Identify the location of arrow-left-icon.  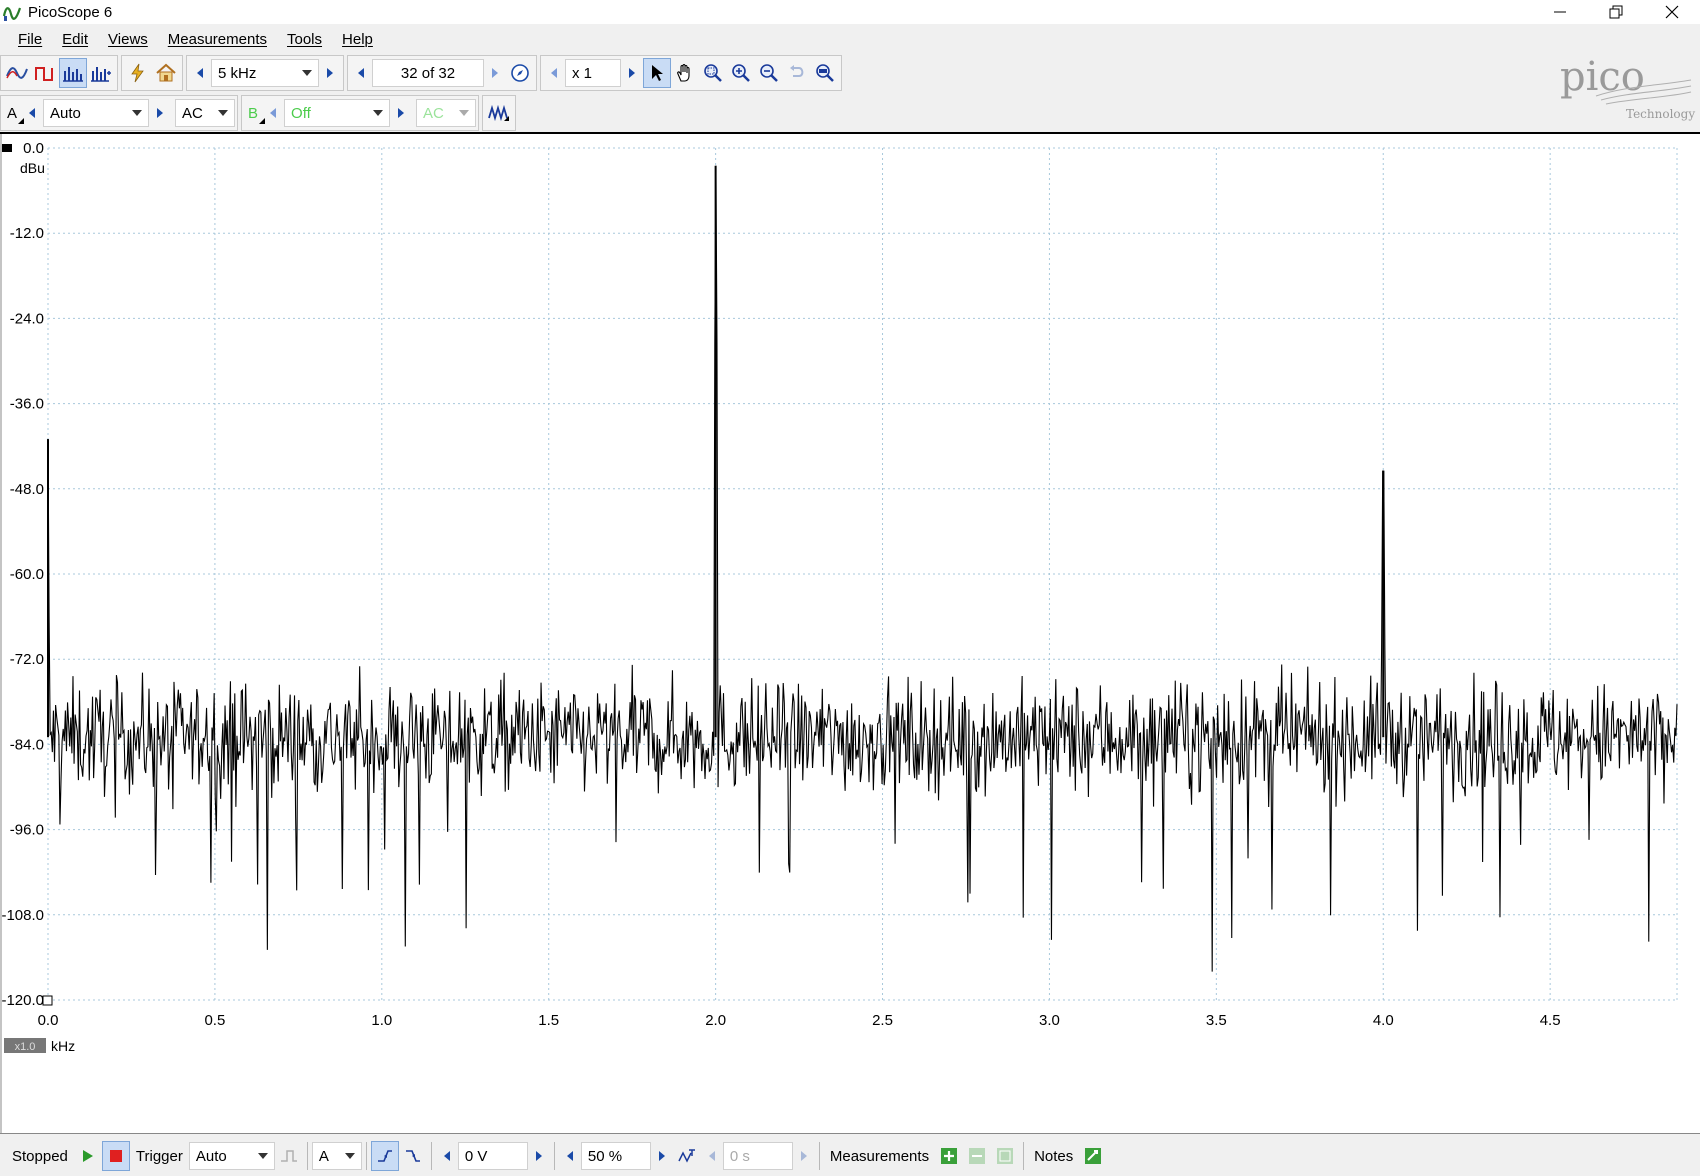
(200, 73).